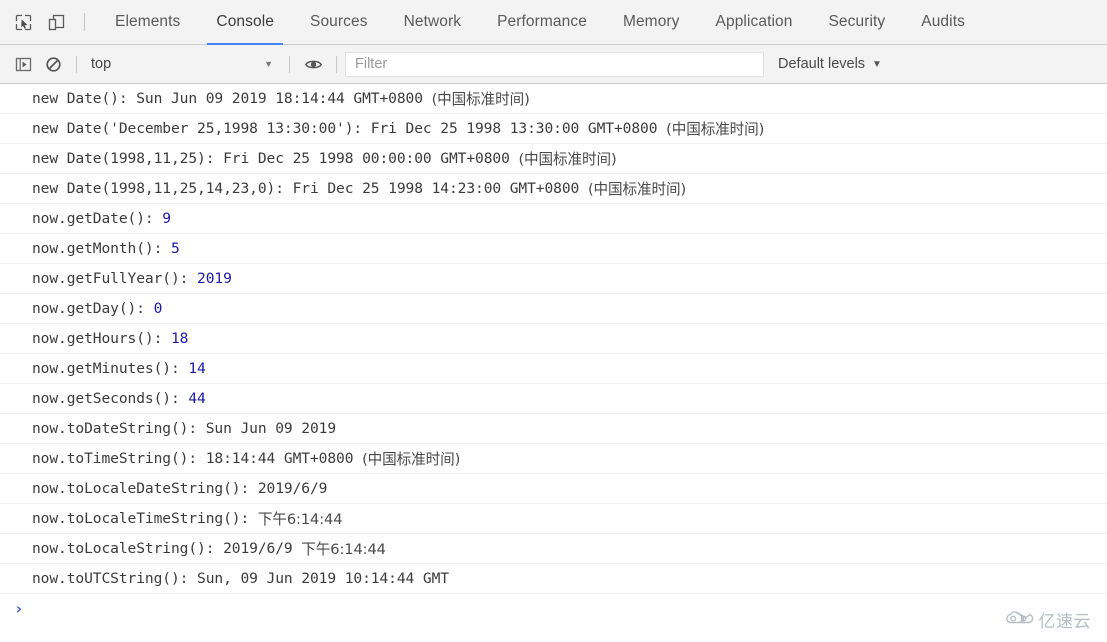  Describe the element at coordinates (56, 22) in the screenshot. I see `device-toolbar-icon` at that location.